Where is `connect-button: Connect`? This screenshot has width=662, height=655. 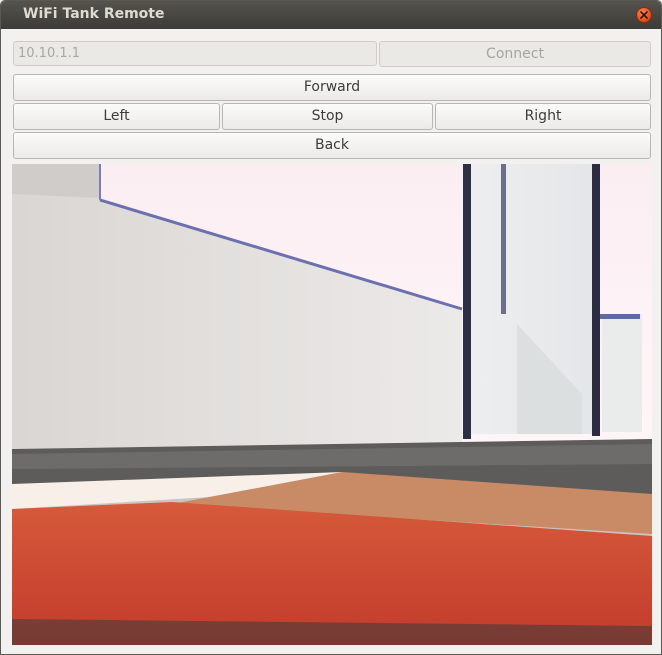 connect-button: Connect is located at coordinates (515, 54).